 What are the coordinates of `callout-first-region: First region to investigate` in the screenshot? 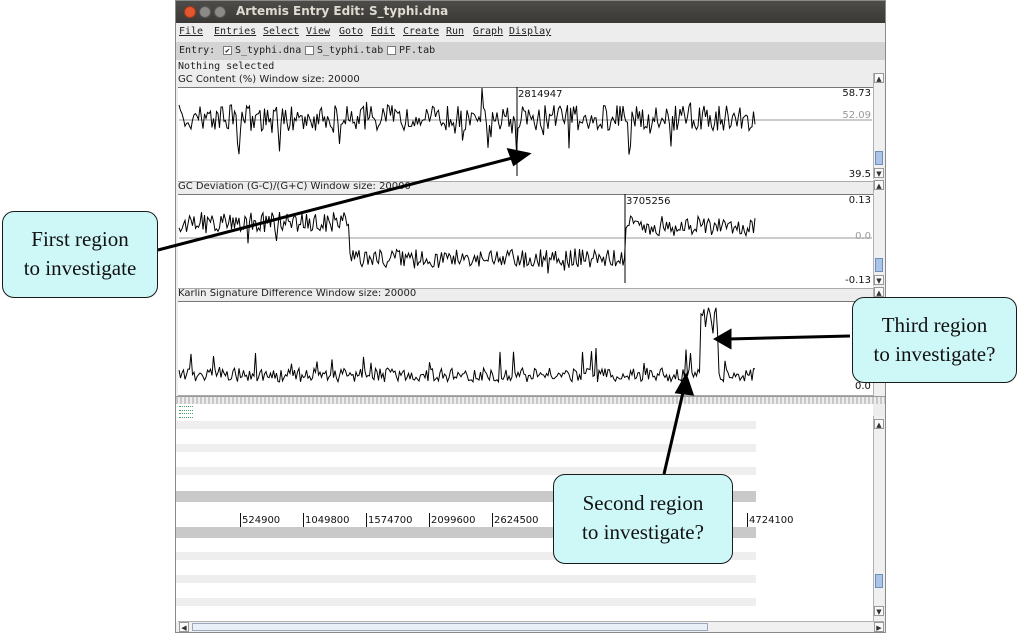 It's located at (80, 254).